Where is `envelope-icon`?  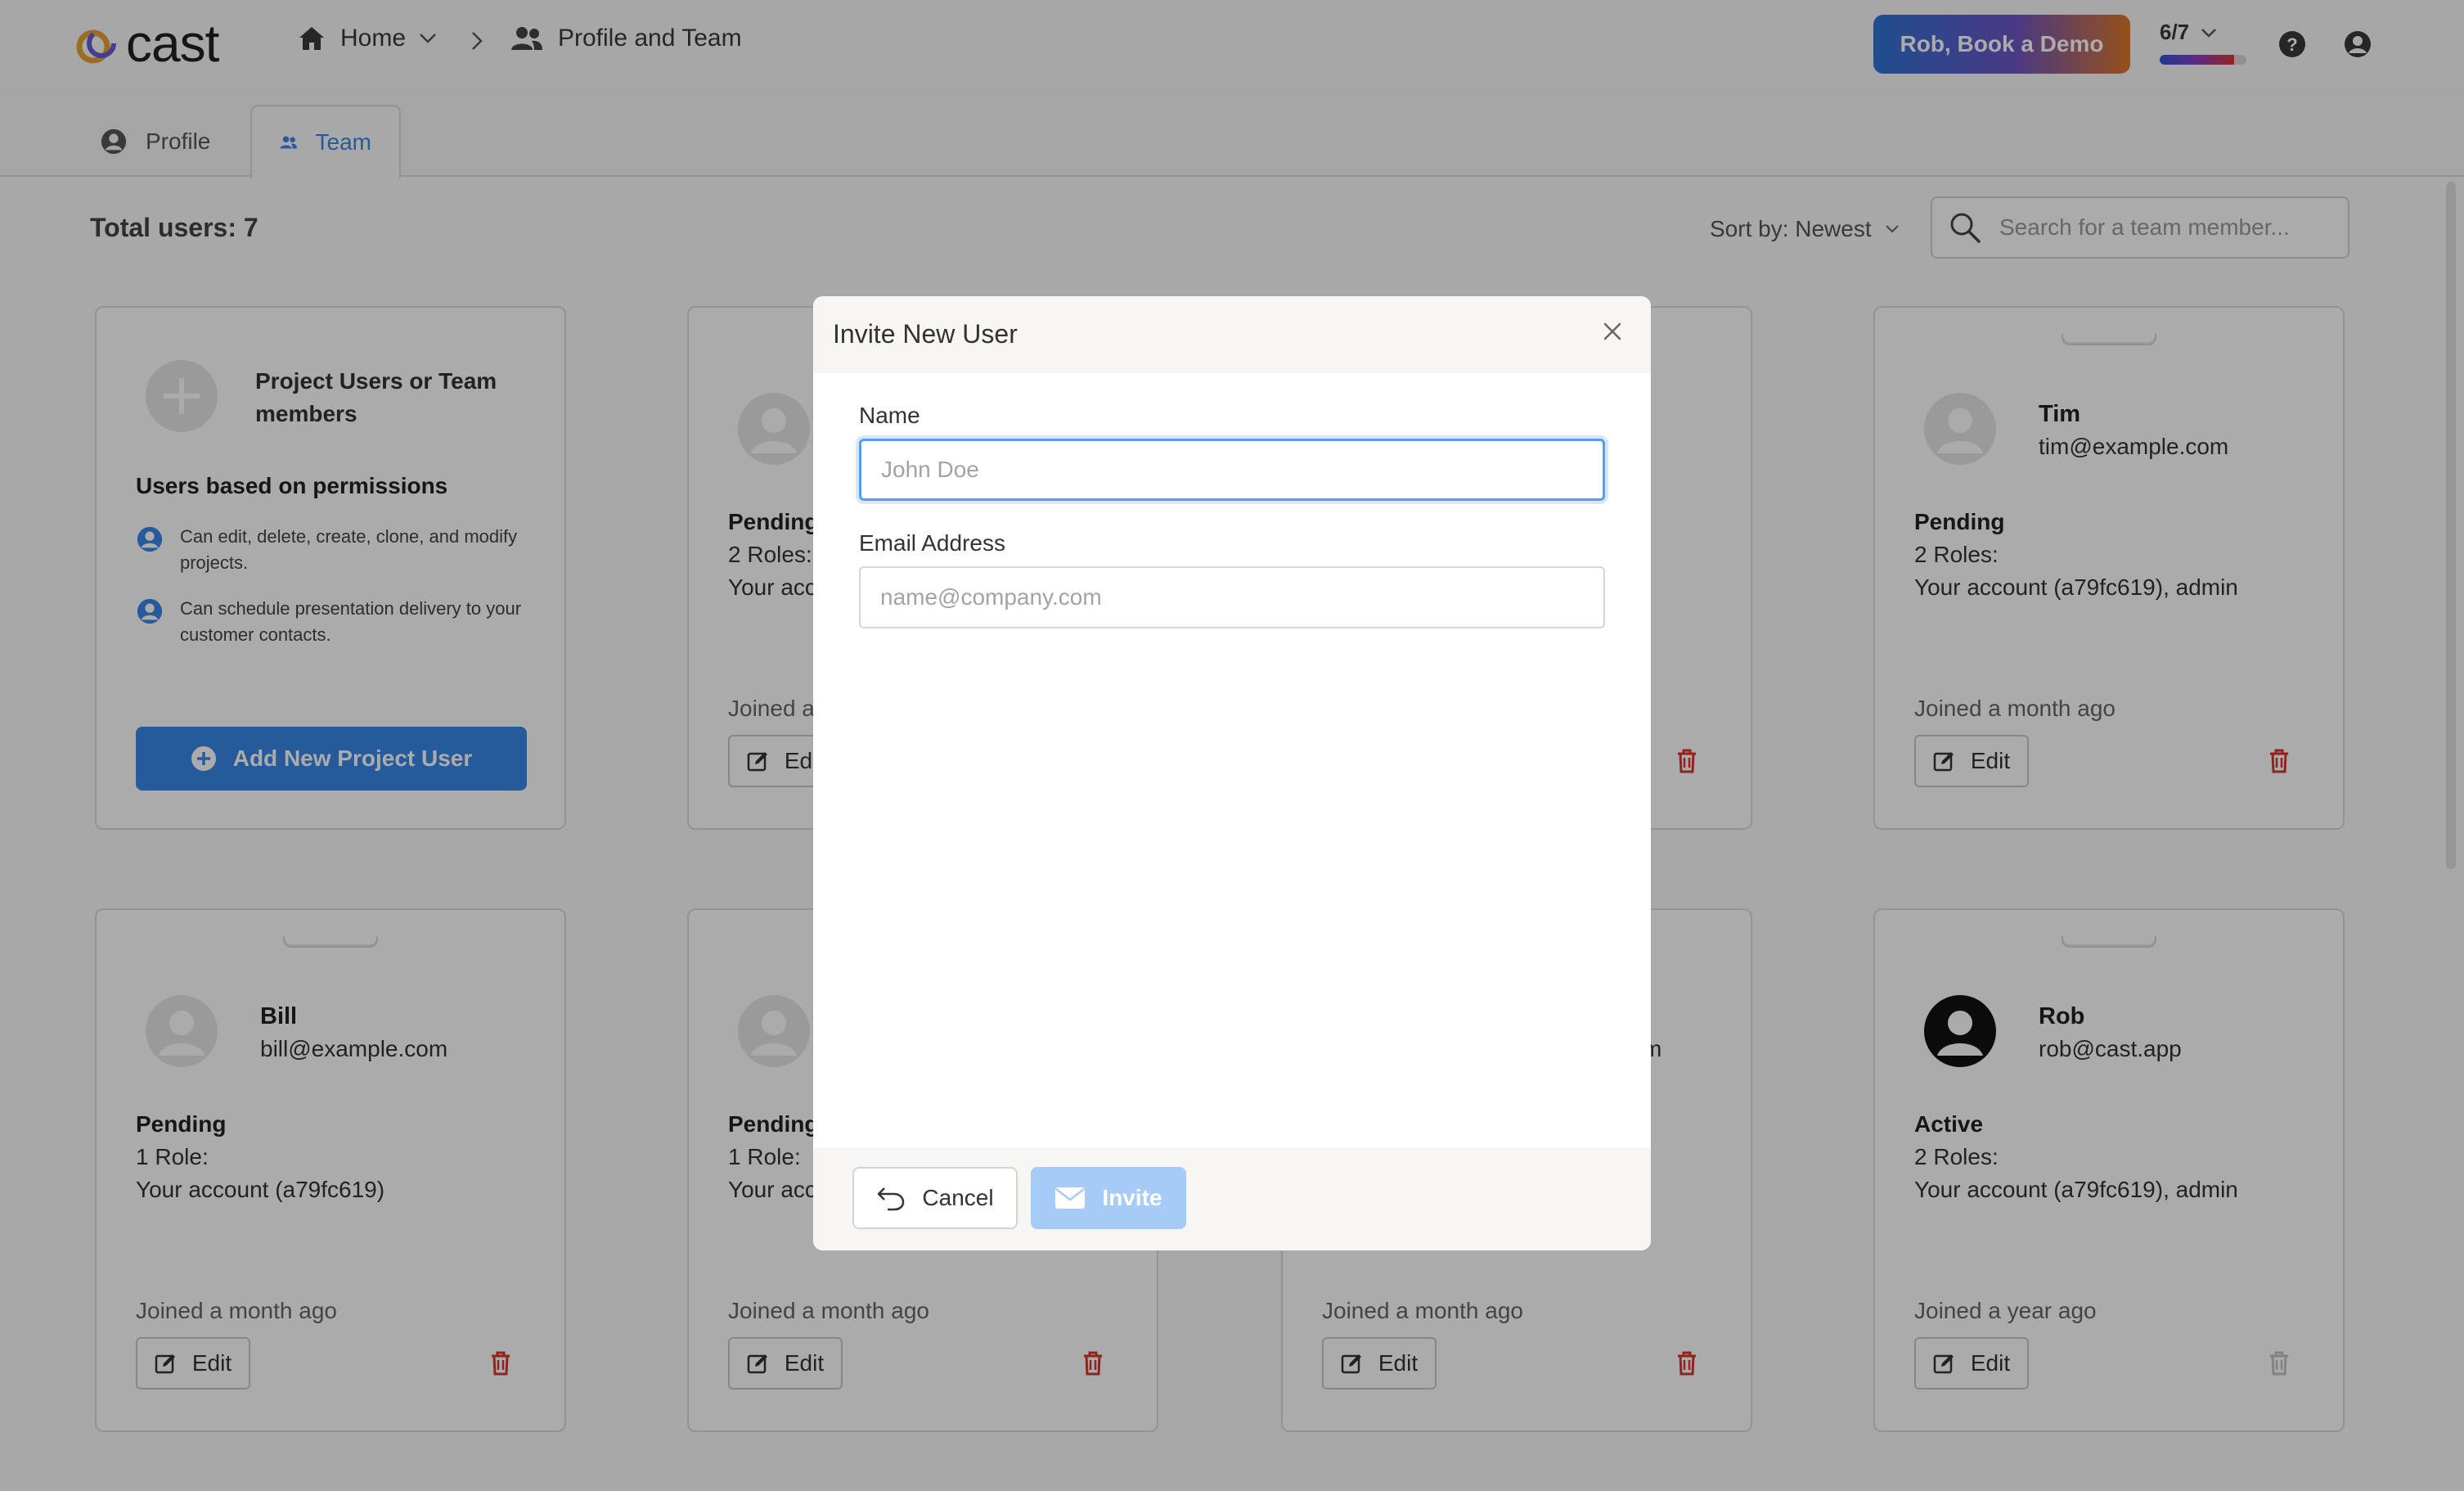 envelope-icon is located at coordinates (1070, 1198).